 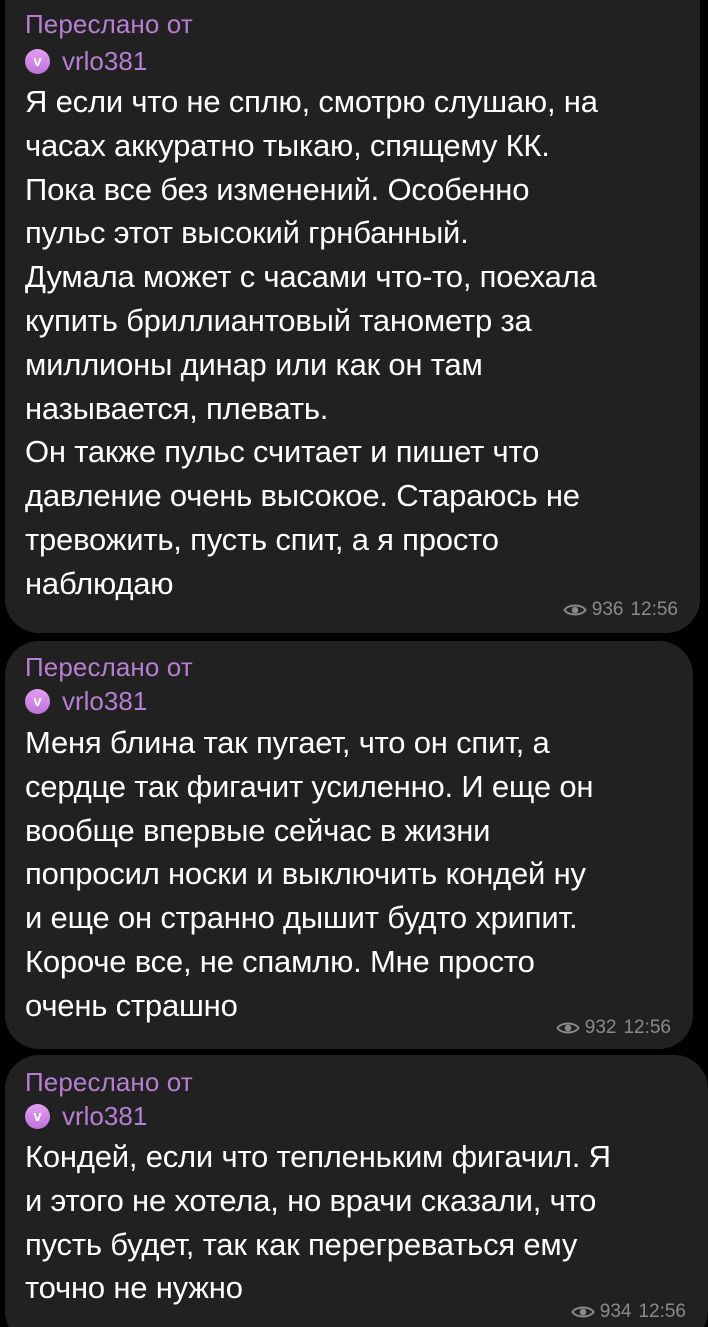 I want to click on message-meta: 936 12:56, so click(x=620, y=610).